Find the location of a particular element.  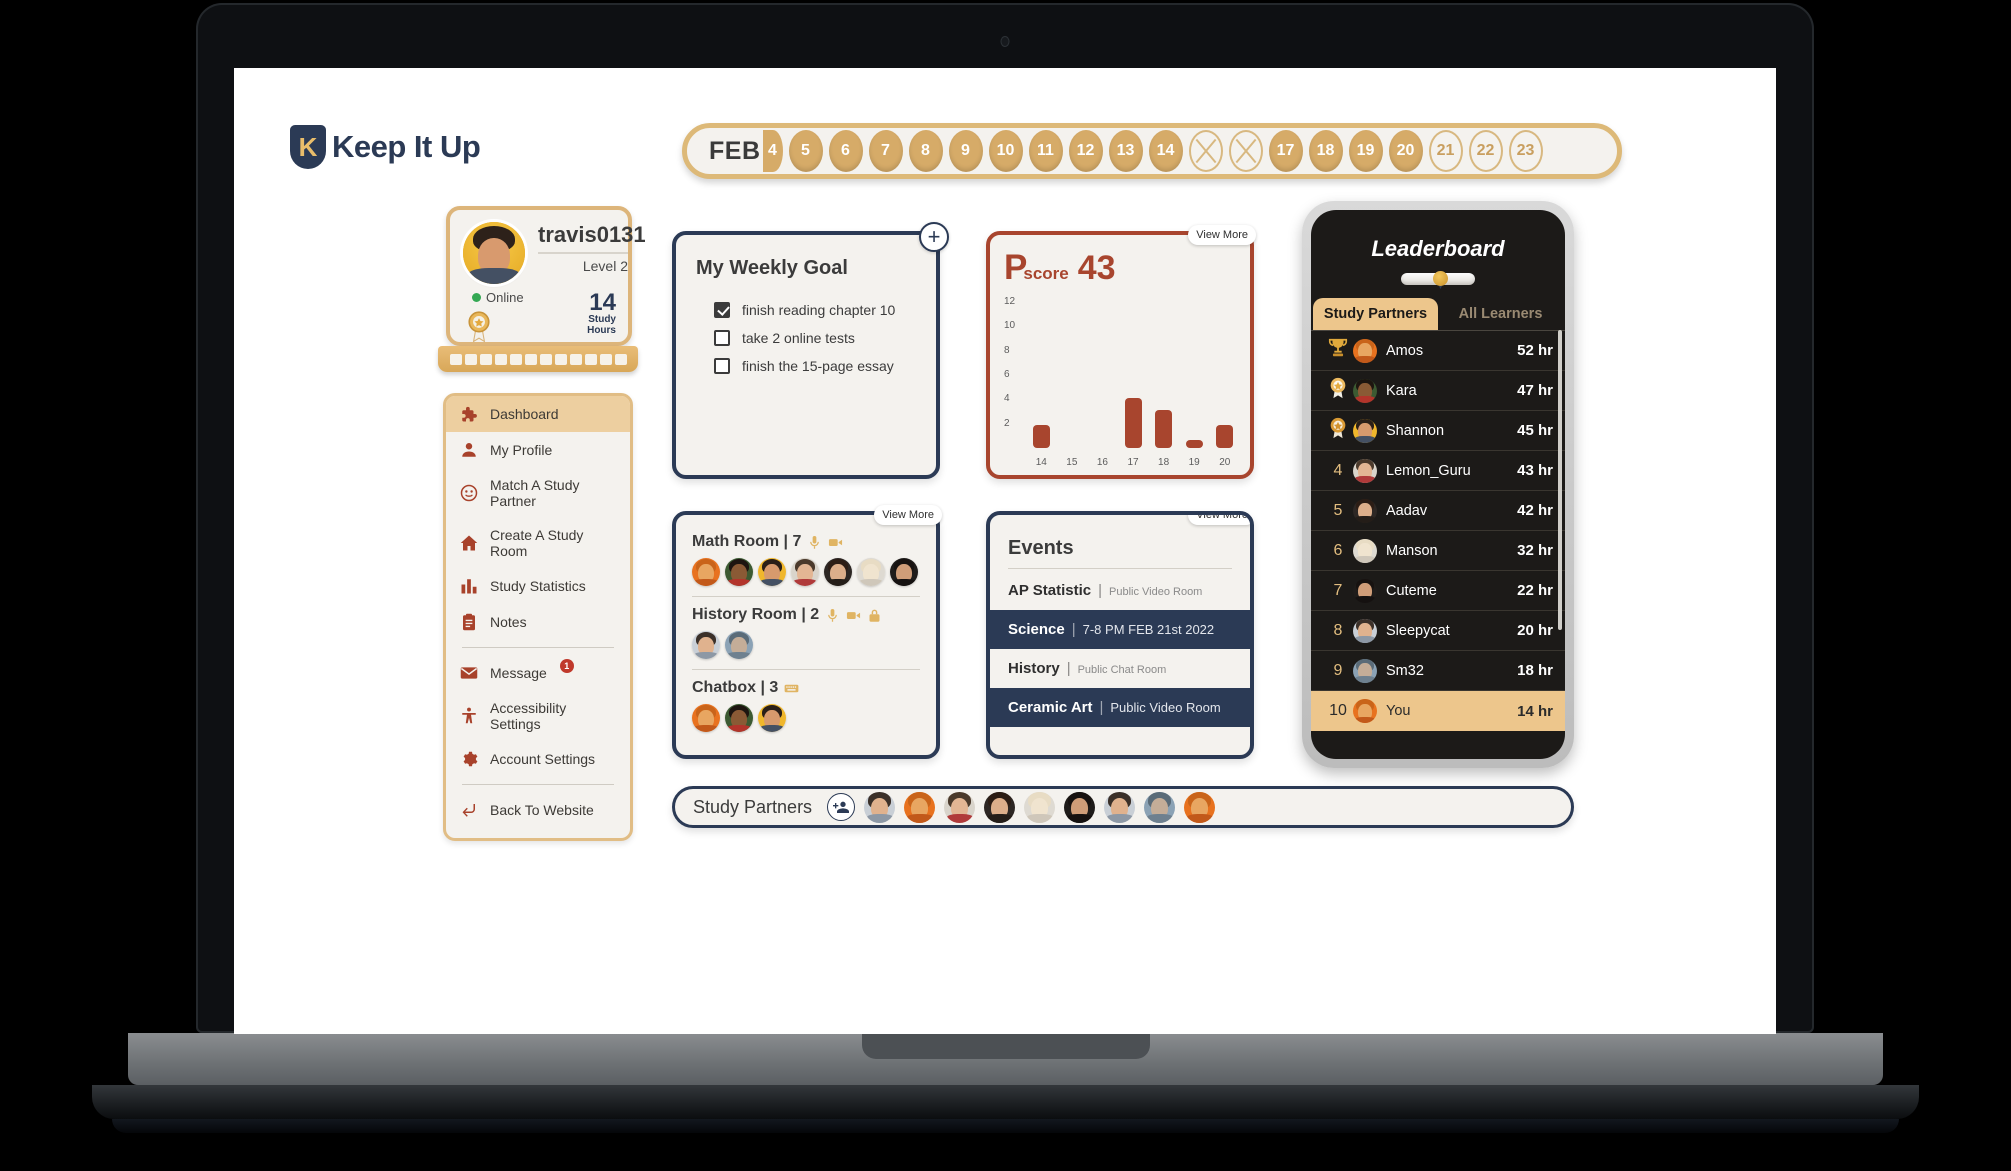

day-chip-17: 17 is located at coordinates (1285, 151).